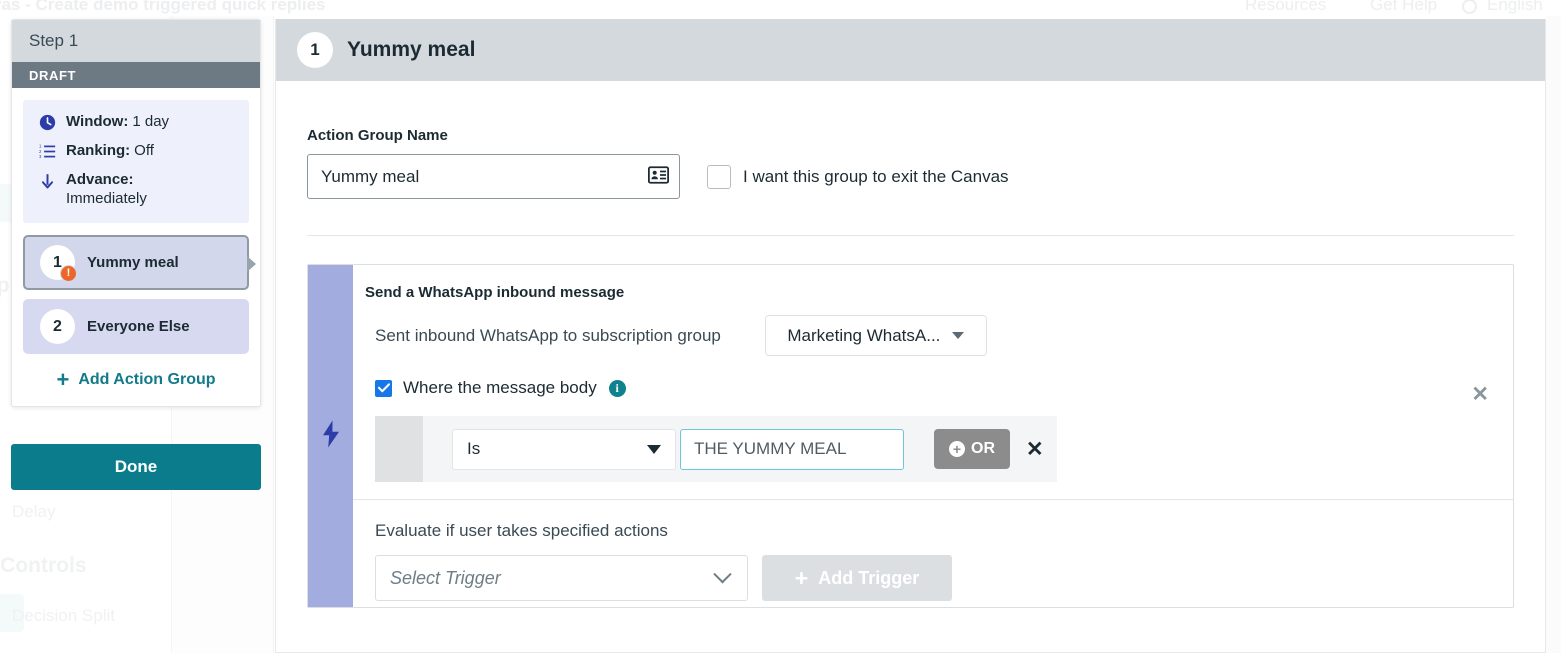 This screenshot has height=653, width=1561. I want to click on action-group-number: 2, so click(57, 326).